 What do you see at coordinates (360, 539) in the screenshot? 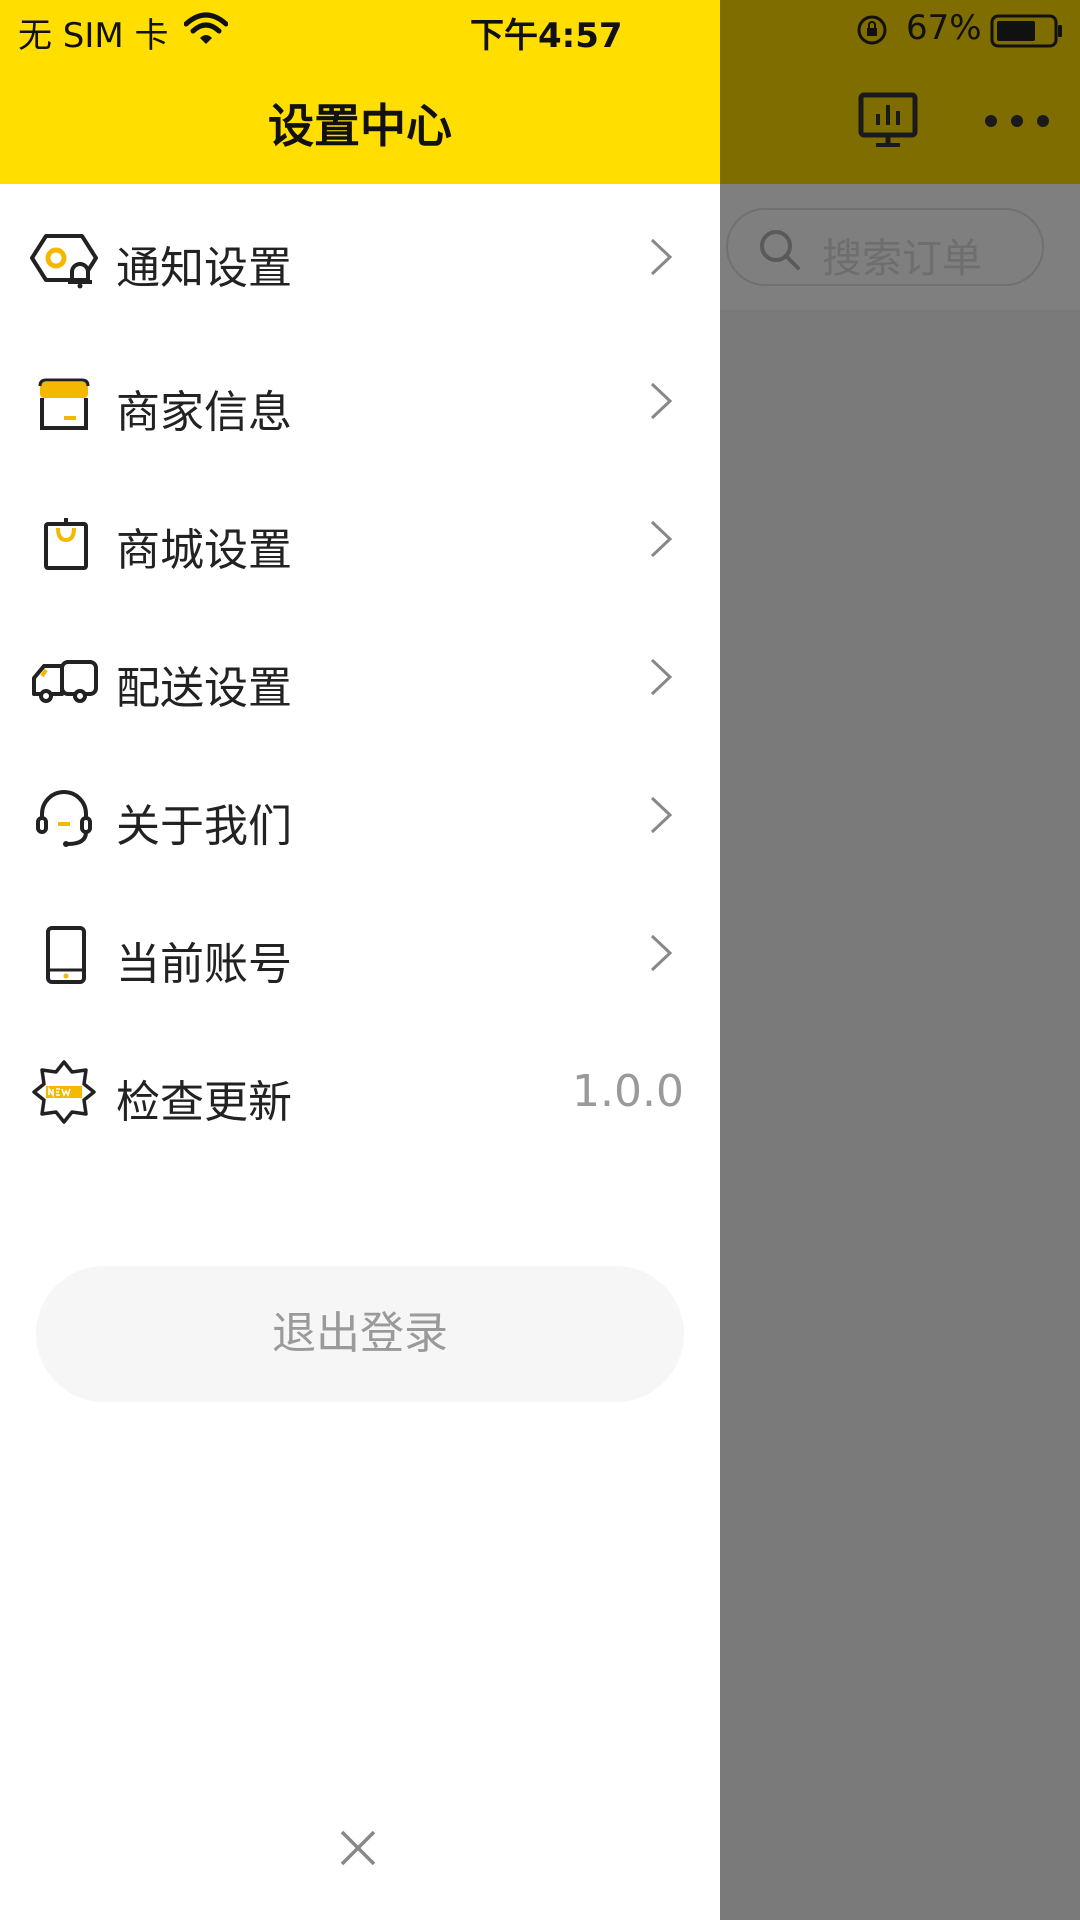
I see `menu-item-mall-settings: 商城设置` at bounding box center [360, 539].